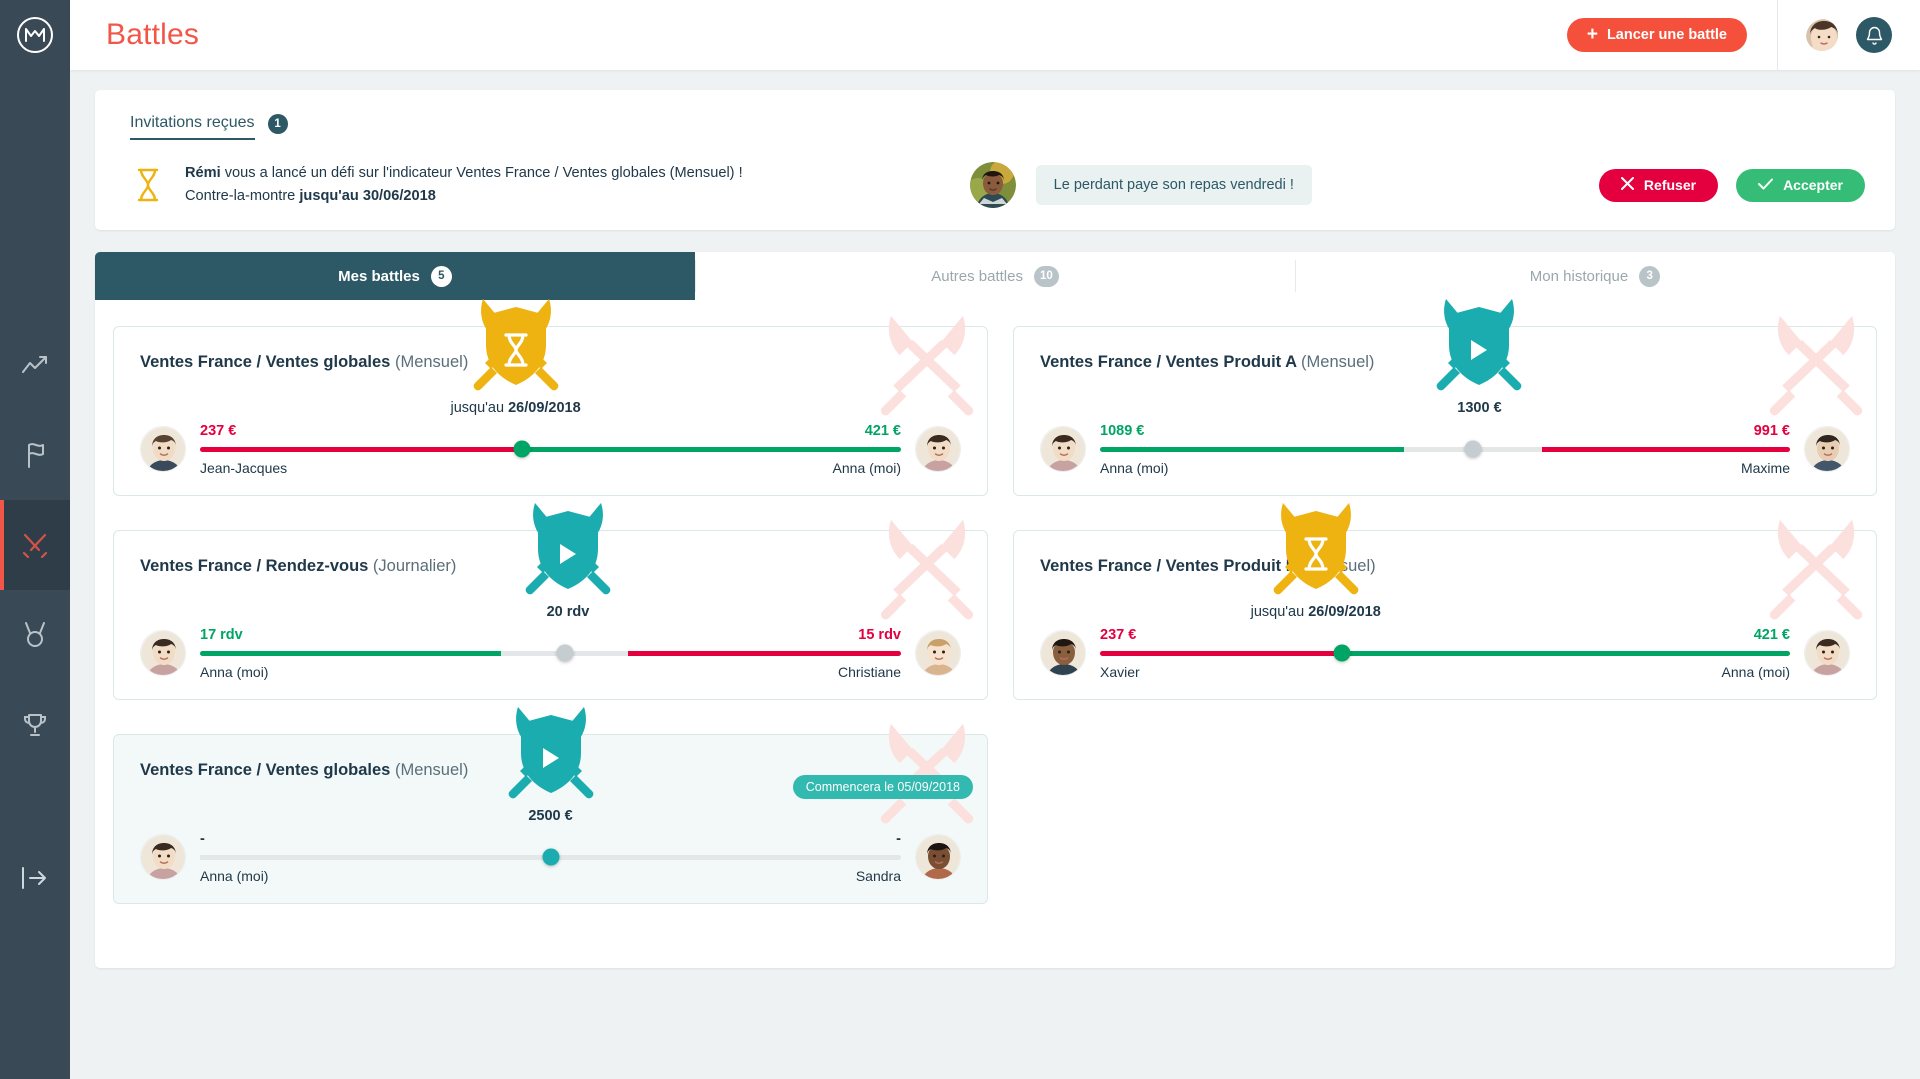 The width and height of the screenshot is (1920, 1079). What do you see at coordinates (202, 838) in the screenshot?
I see `left-value: -` at bounding box center [202, 838].